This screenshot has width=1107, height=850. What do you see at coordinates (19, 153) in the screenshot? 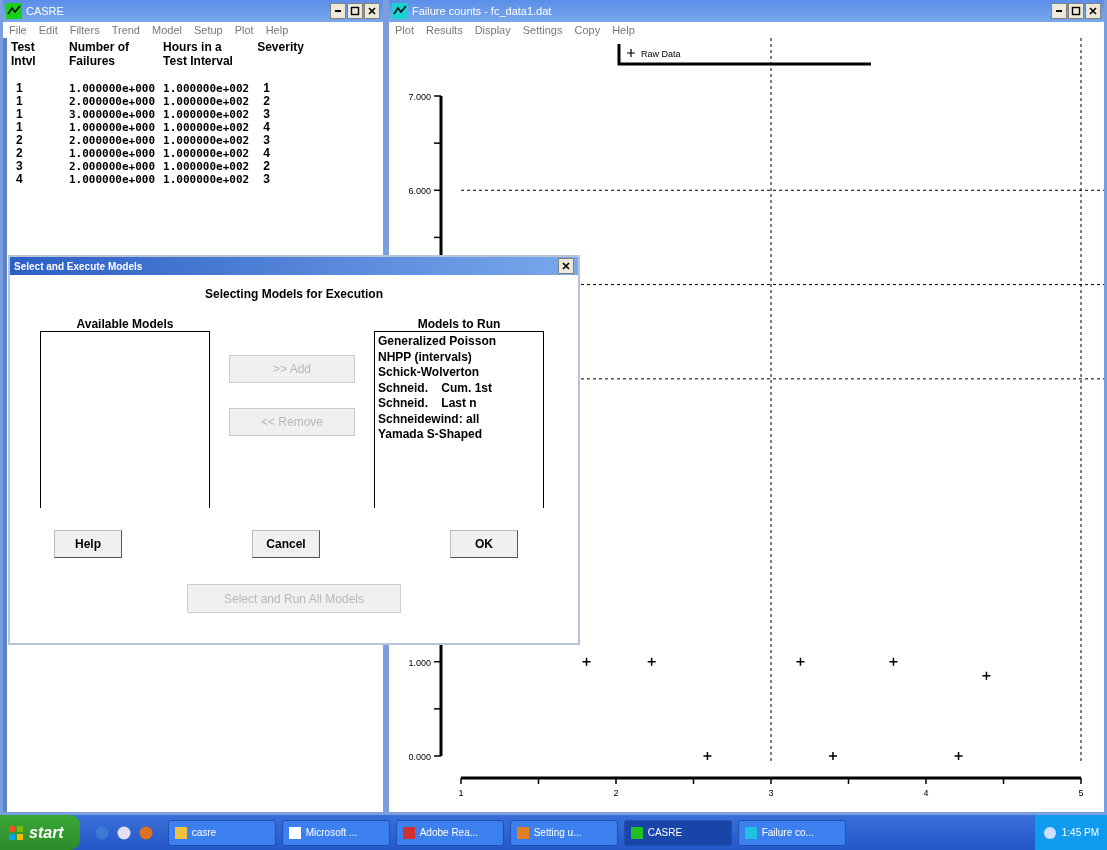
I see `table-cell-text: 2` at bounding box center [19, 153].